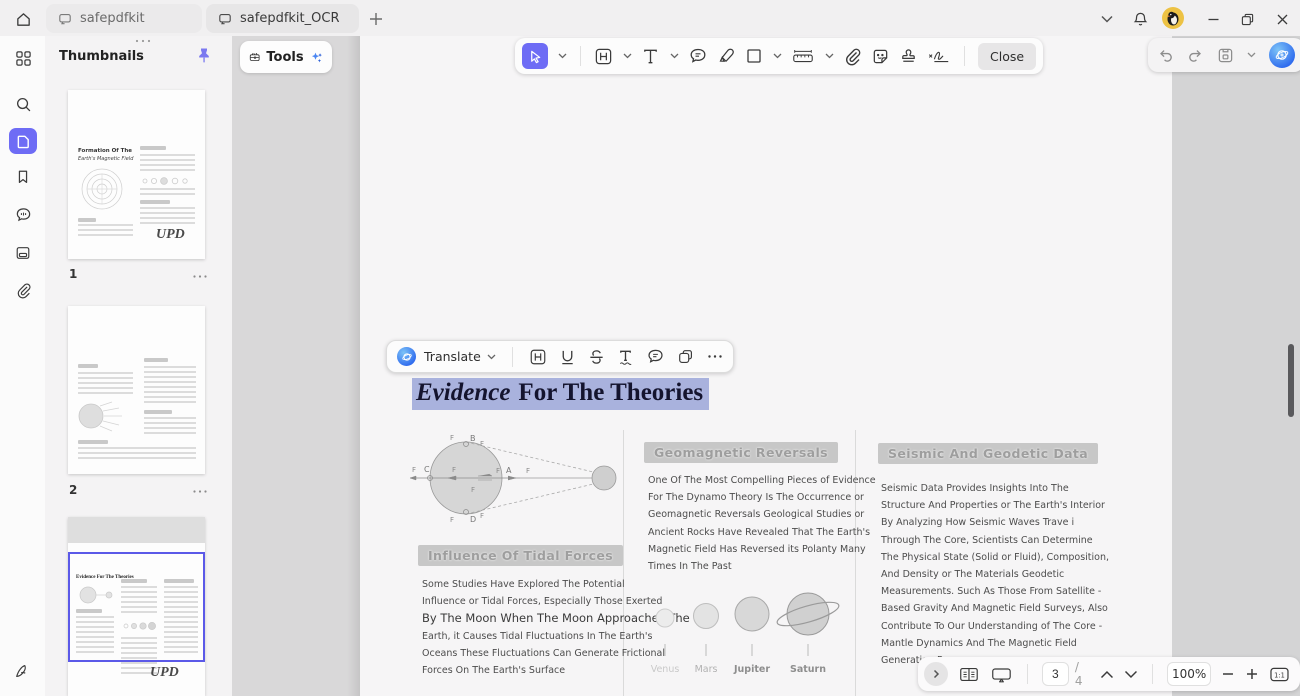 The height and width of the screenshot is (696, 1300). What do you see at coordinates (1189, 674) in the screenshot?
I see `zoom-level-display: 100%` at bounding box center [1189, 674].